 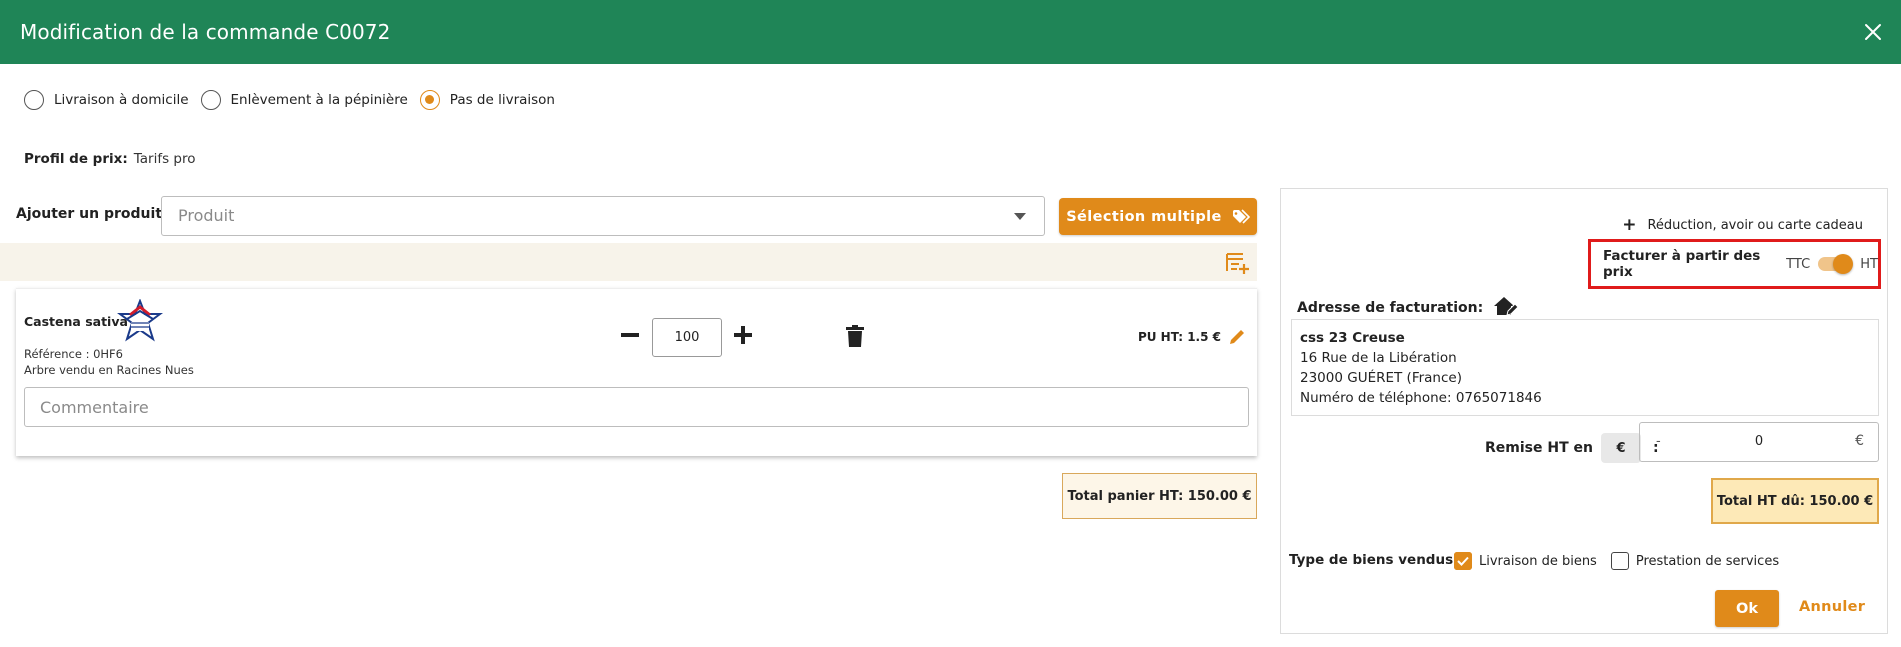 What do you see at coordinates (1798, 264) in the screenshot?
I see `ttc-label: TTC` at bounding box center [1798, 264].